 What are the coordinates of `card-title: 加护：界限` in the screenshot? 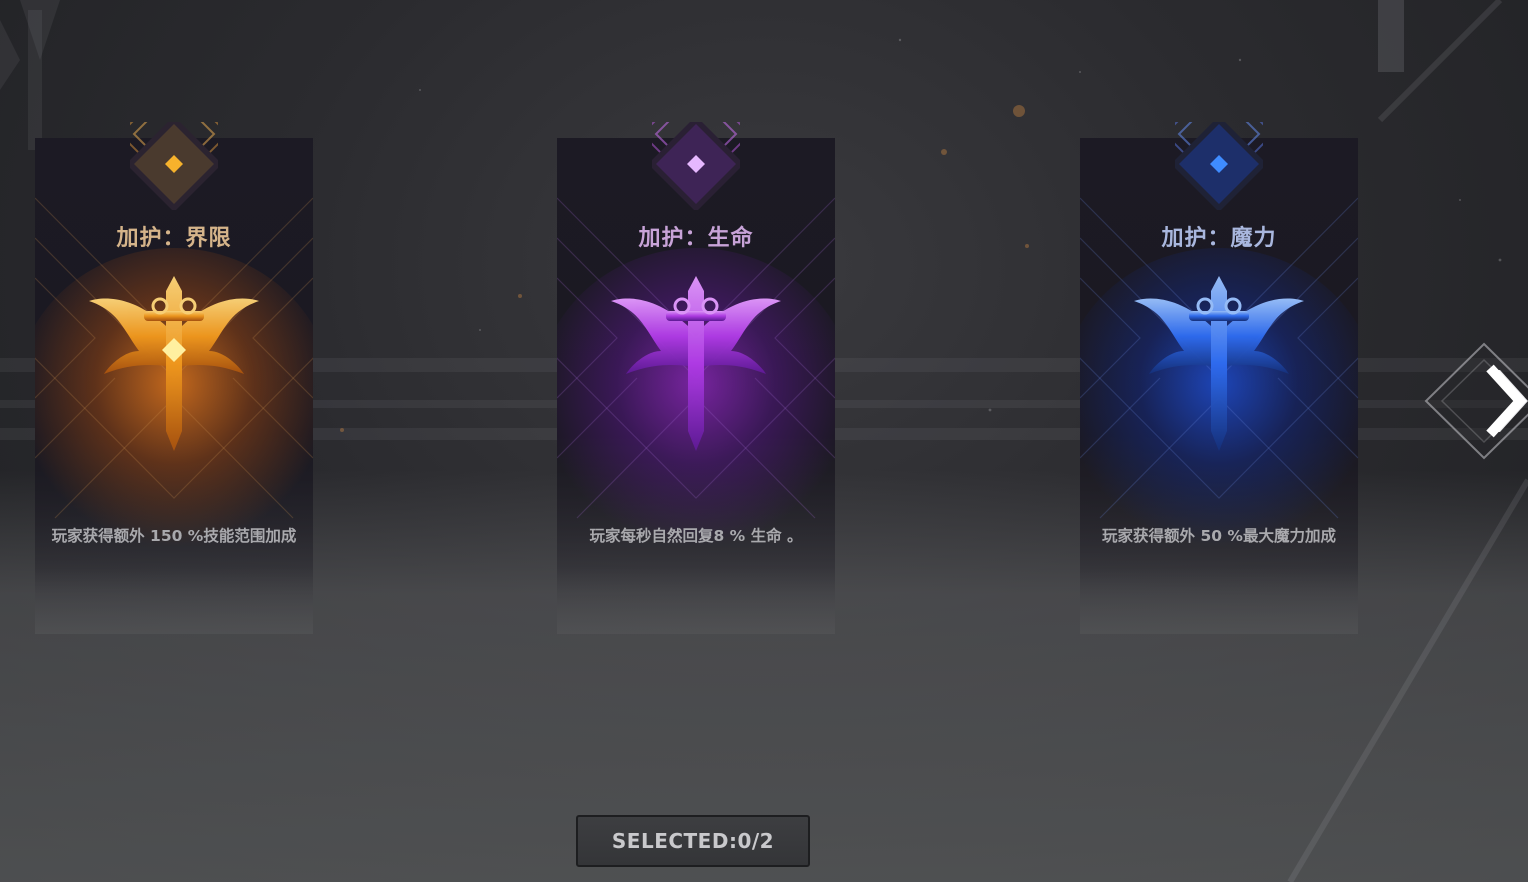 It's located at (174, 238).